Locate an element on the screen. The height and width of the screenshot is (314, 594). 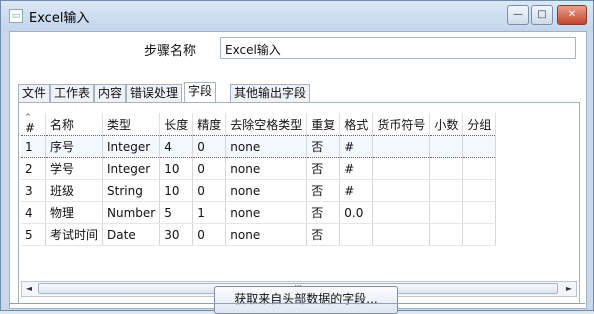
scroll-left-icon: ◄ is located at coordinates (29, 289).